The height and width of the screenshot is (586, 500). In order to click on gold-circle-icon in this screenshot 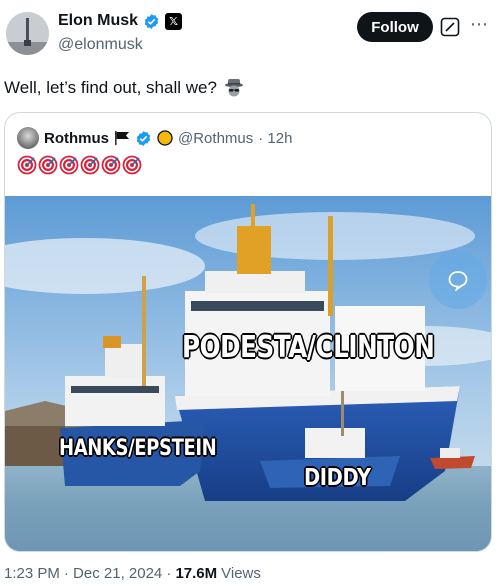, I will do `click(165, 138)`.